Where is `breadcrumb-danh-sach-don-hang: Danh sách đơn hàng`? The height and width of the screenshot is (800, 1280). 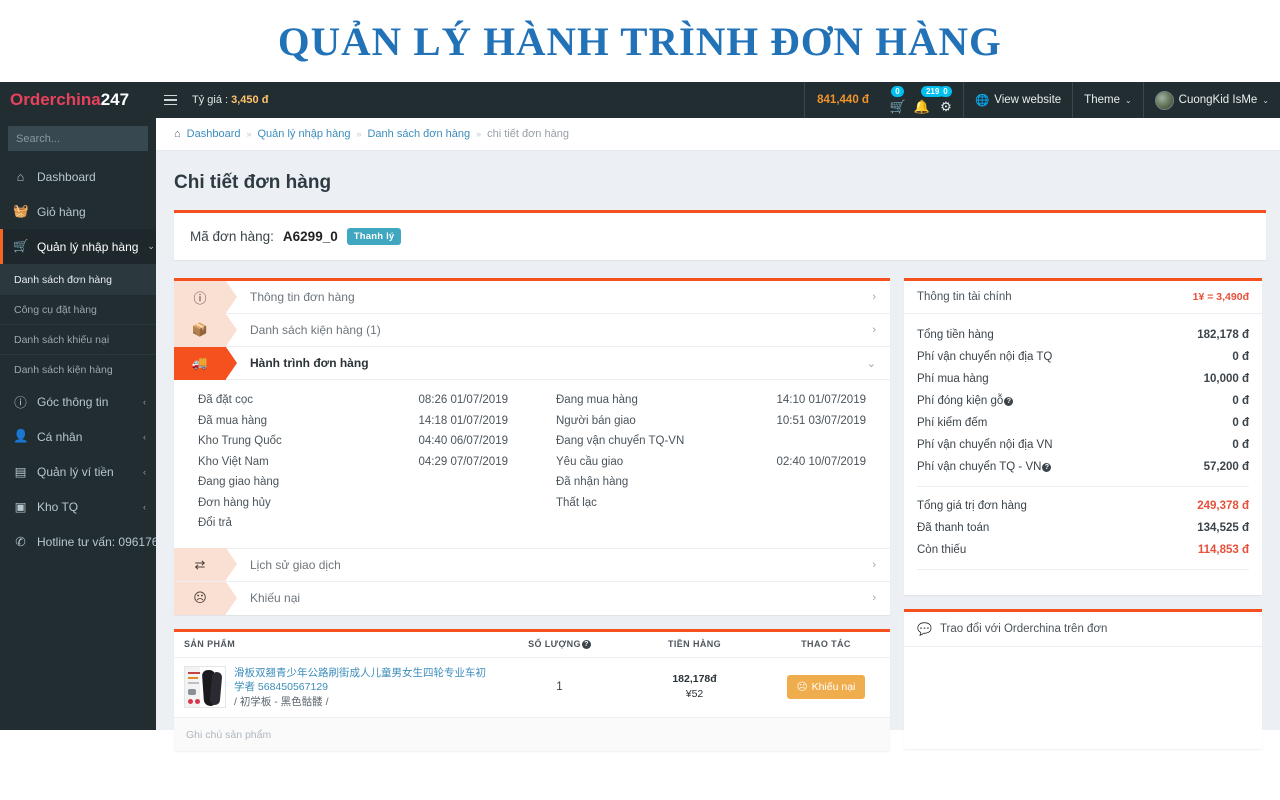
breadcrumb-danh-sach-don-hang: Danh sách đơn hàng is located at coordinates (418, 134).